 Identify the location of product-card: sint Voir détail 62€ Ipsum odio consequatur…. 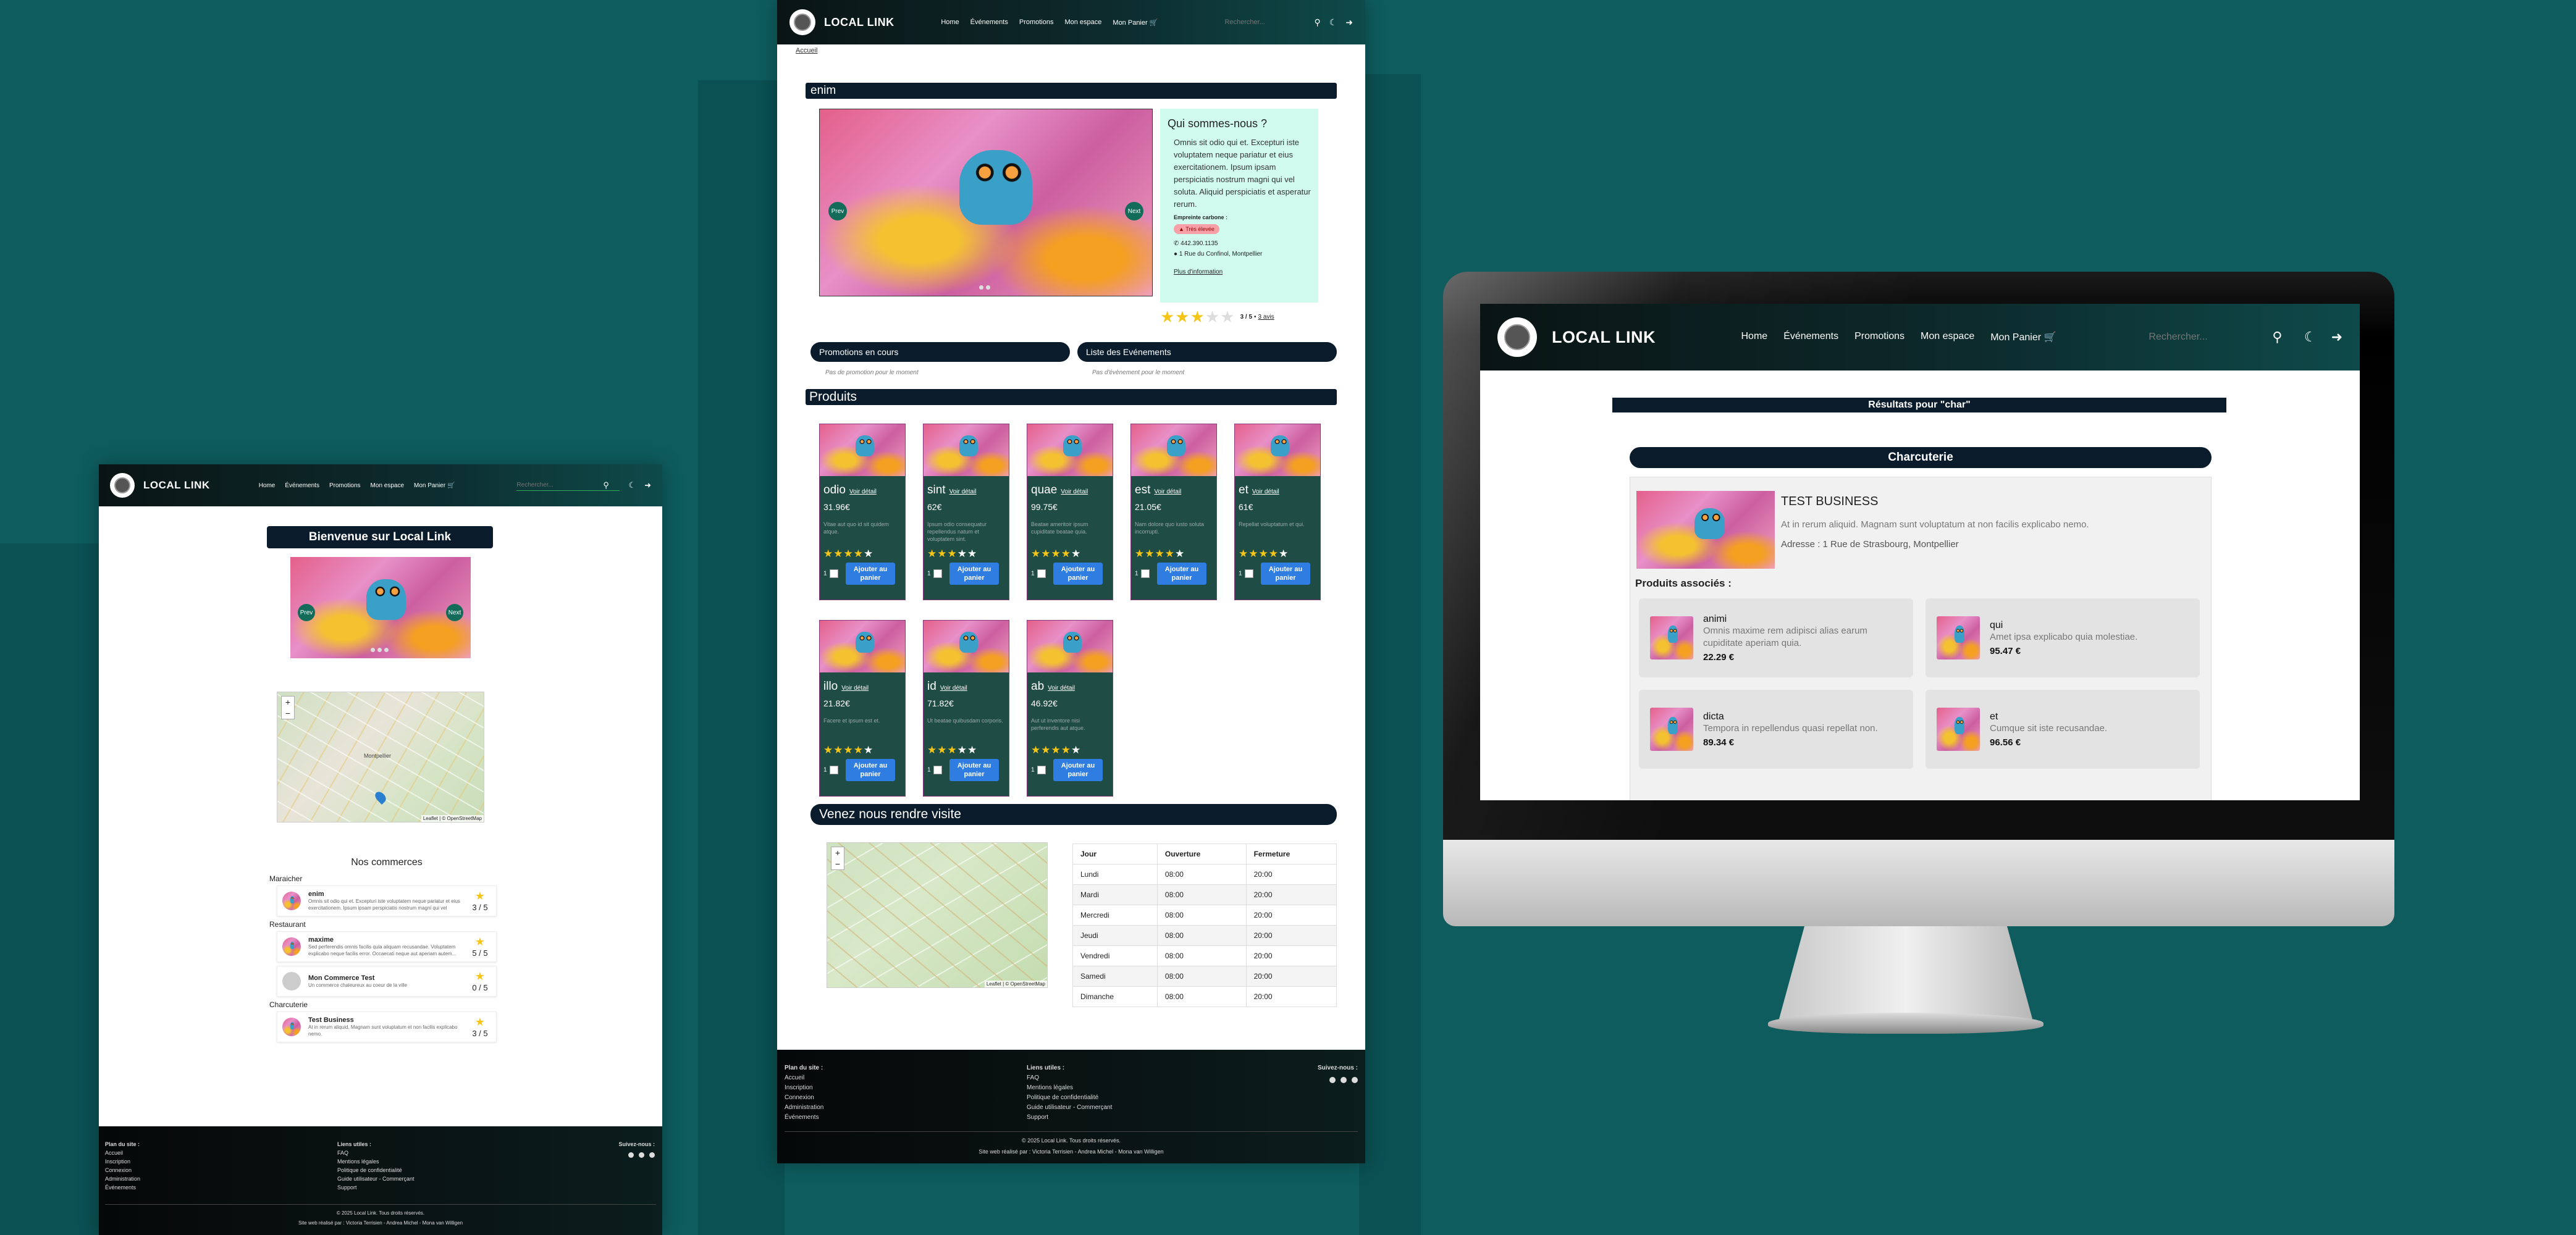
(966, 512).